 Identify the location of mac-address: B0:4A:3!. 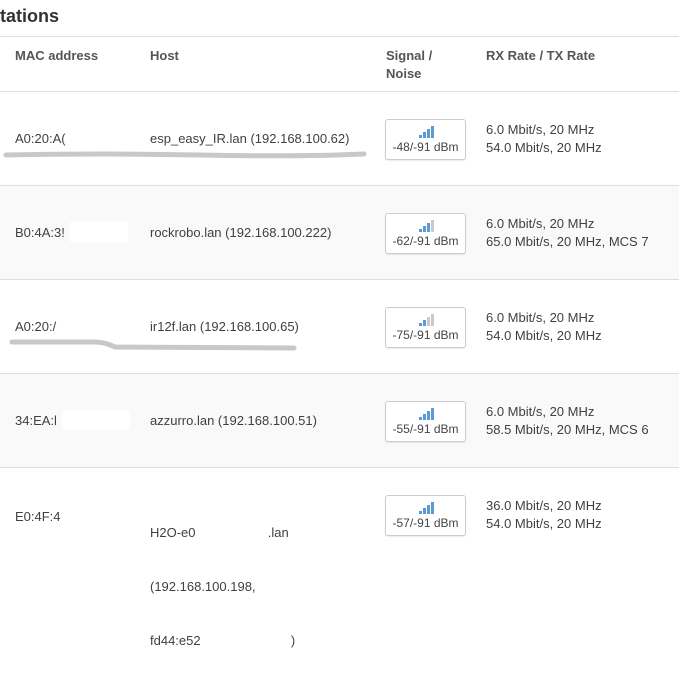
(40, 232).